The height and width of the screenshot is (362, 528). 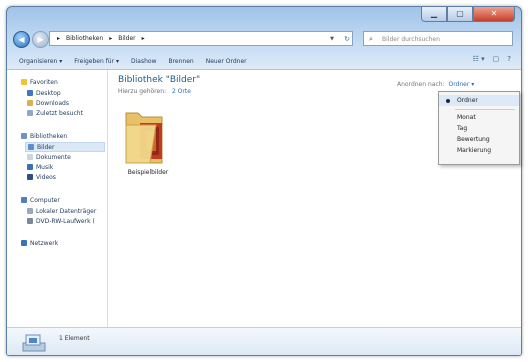 What do you see at coordinates (45, 200) in the screenshot?
I see `nav-label: Computer` at bounding box center [45, 200].